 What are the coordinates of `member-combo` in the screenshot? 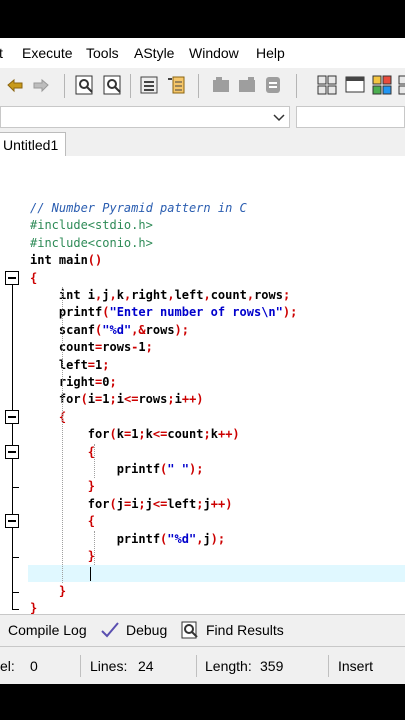 It's located at (350, 117).